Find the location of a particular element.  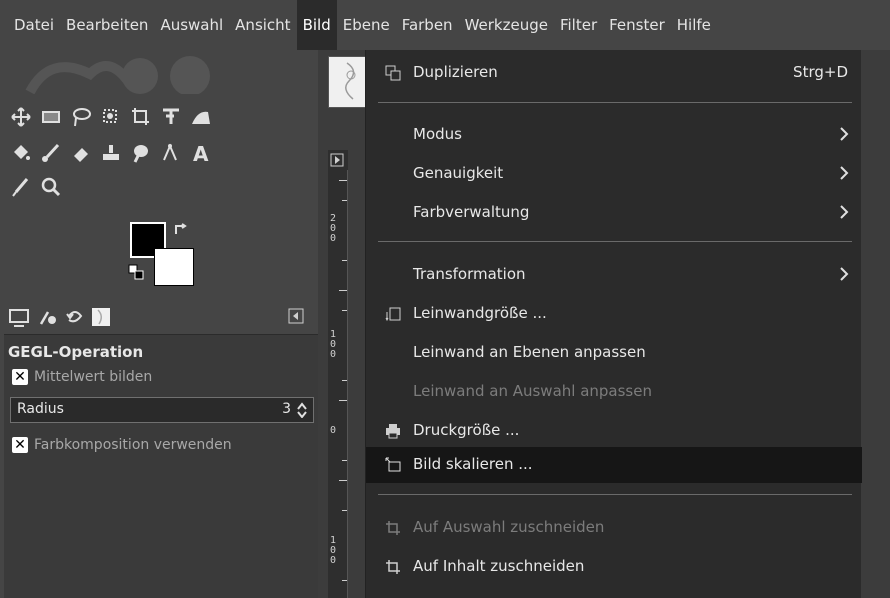

device-status-tab-icon is located at coordinates (50, 317).